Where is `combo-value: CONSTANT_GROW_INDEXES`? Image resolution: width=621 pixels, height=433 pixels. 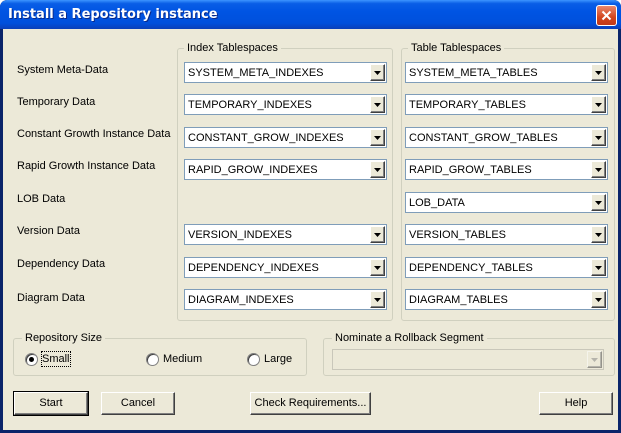 combo-value: CONSTANT_GROW_INDEXES is located at coordinates (266, 138).